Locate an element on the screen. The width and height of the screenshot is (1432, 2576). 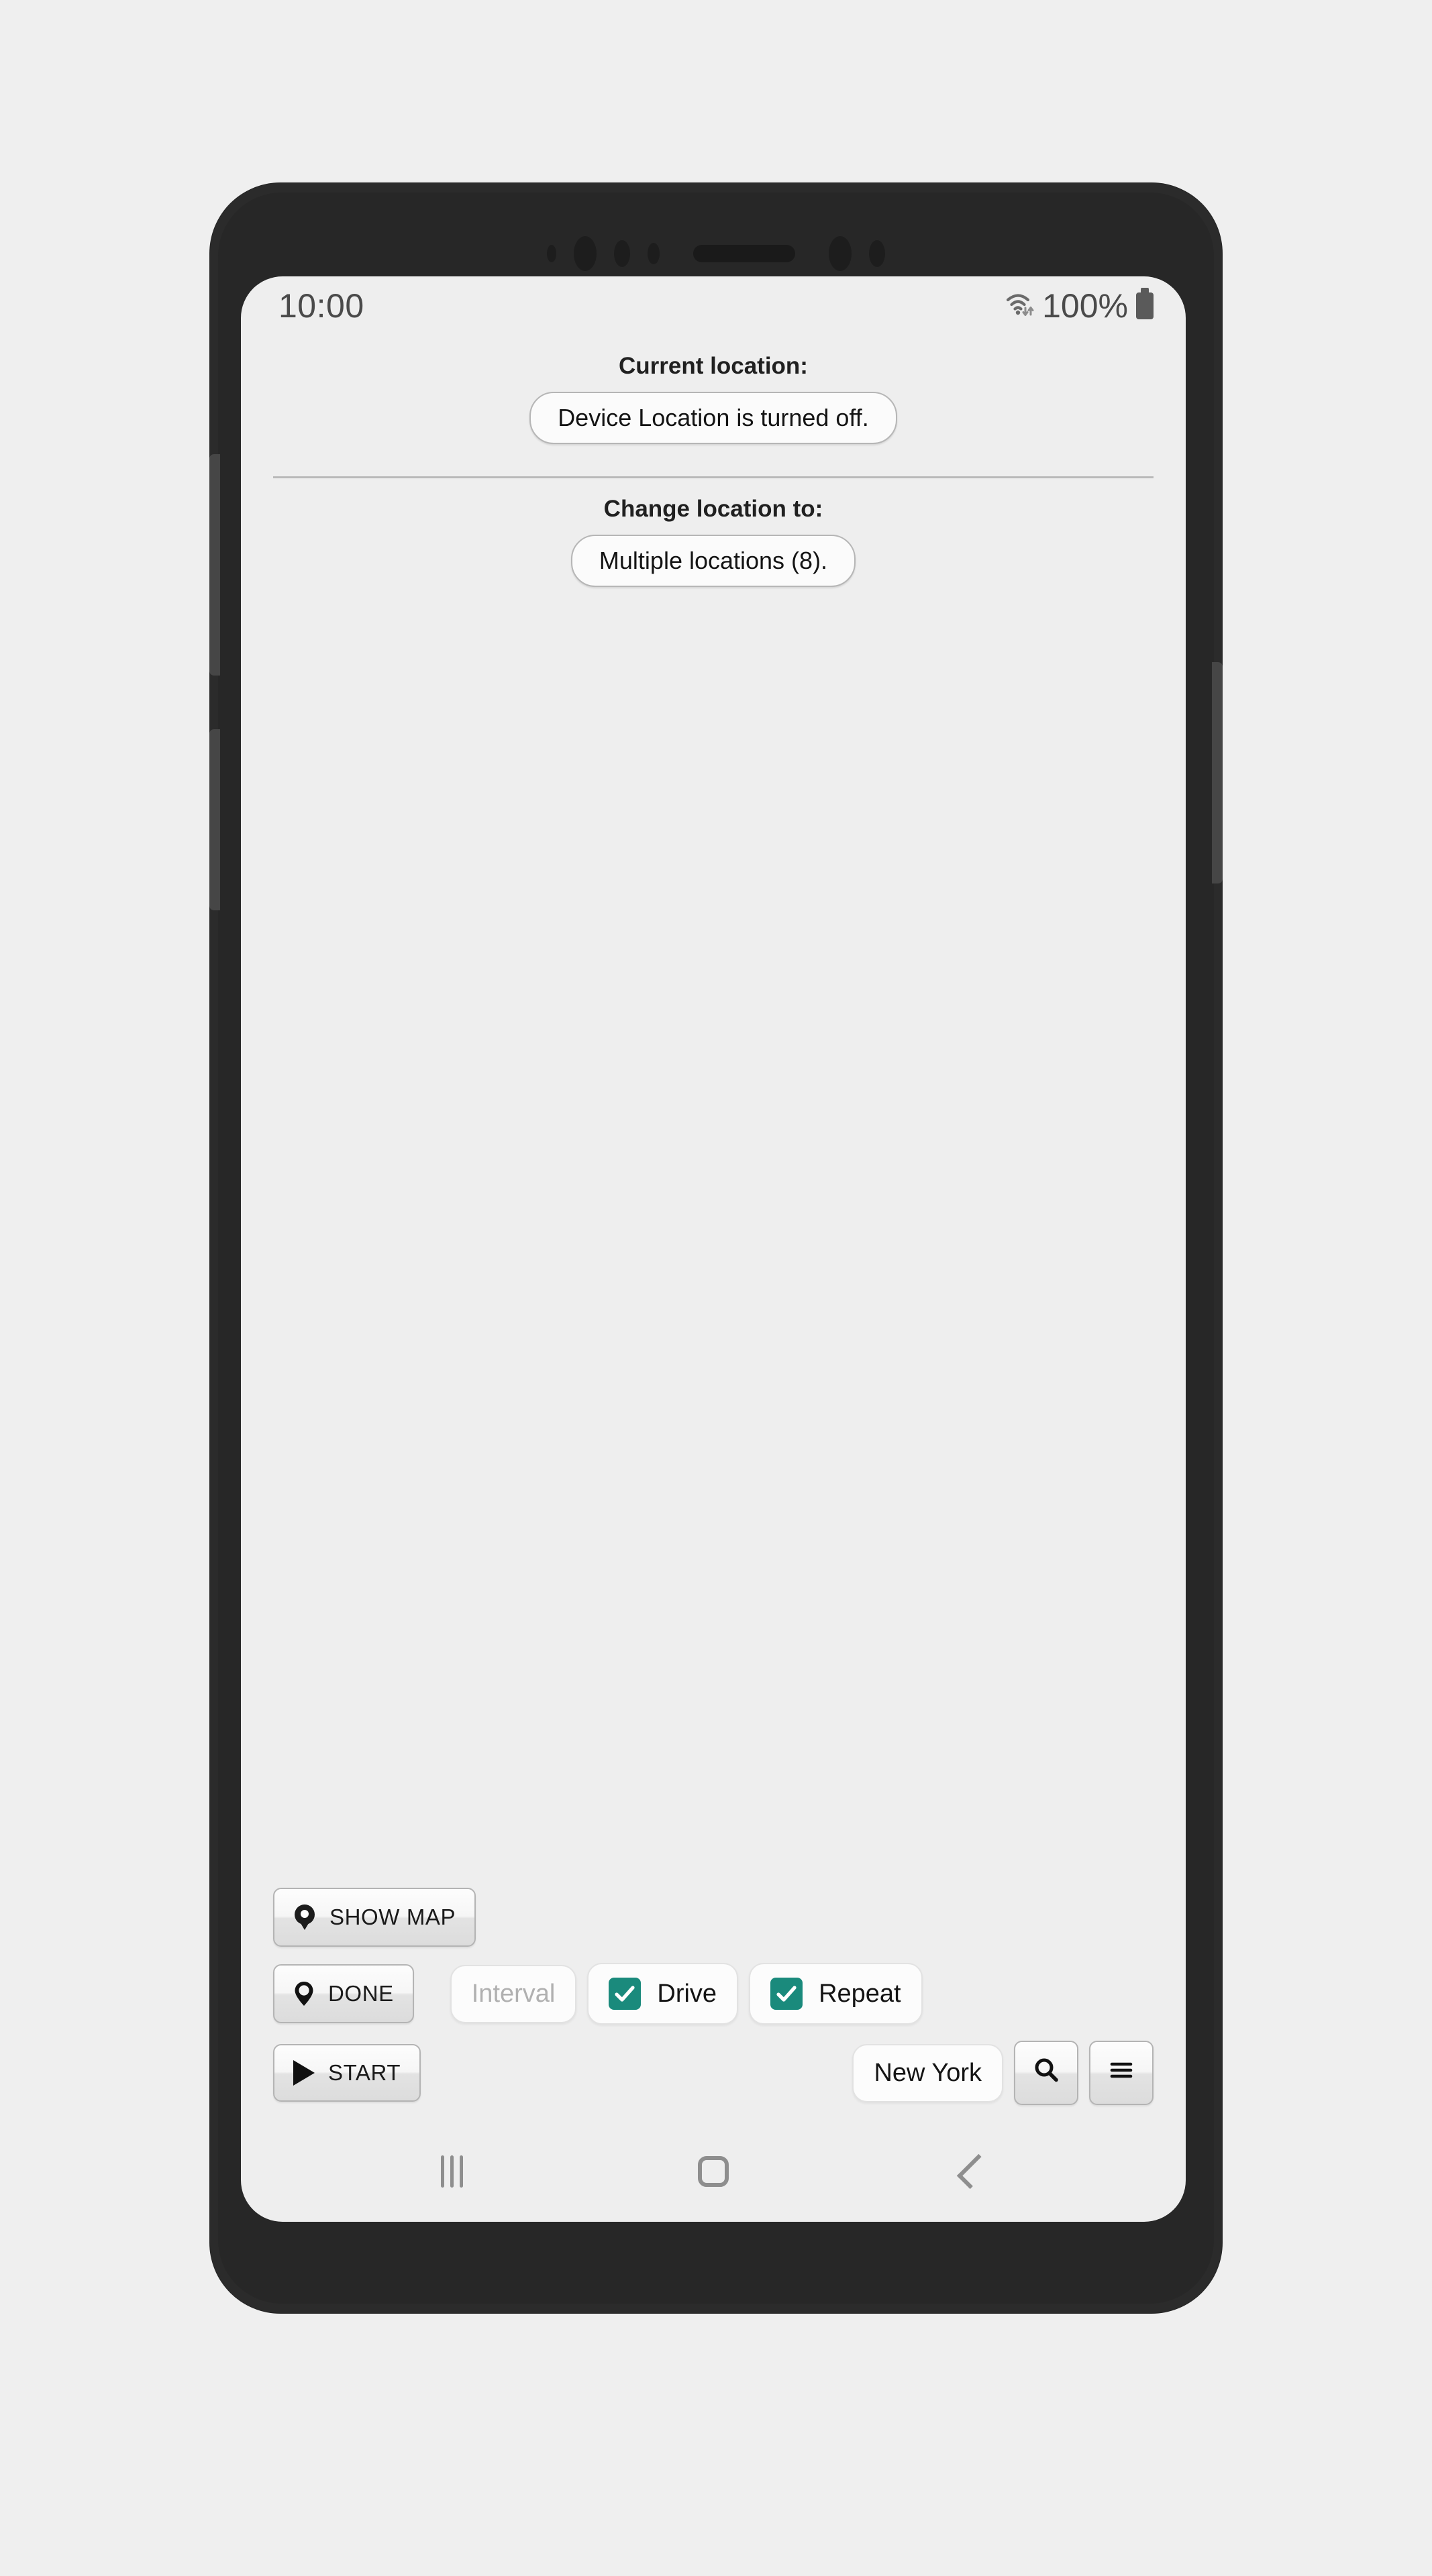
location-search-value: New York is located at coordinates (928, 2072).